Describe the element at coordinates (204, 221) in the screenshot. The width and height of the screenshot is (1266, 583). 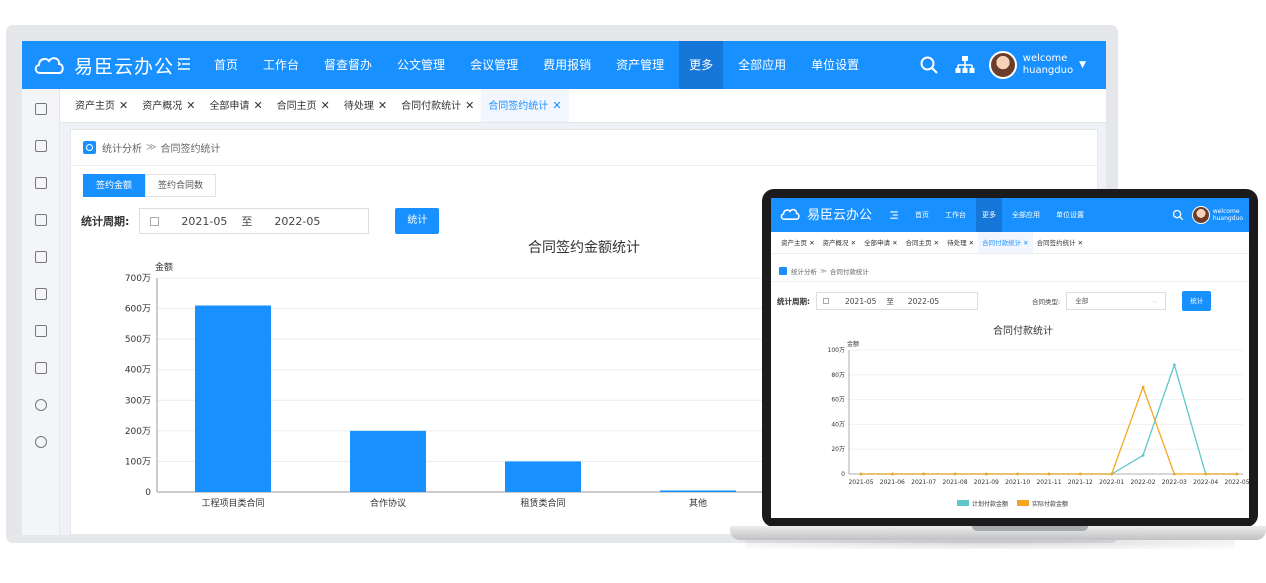
I see `date-from: 2021-05` at that location.